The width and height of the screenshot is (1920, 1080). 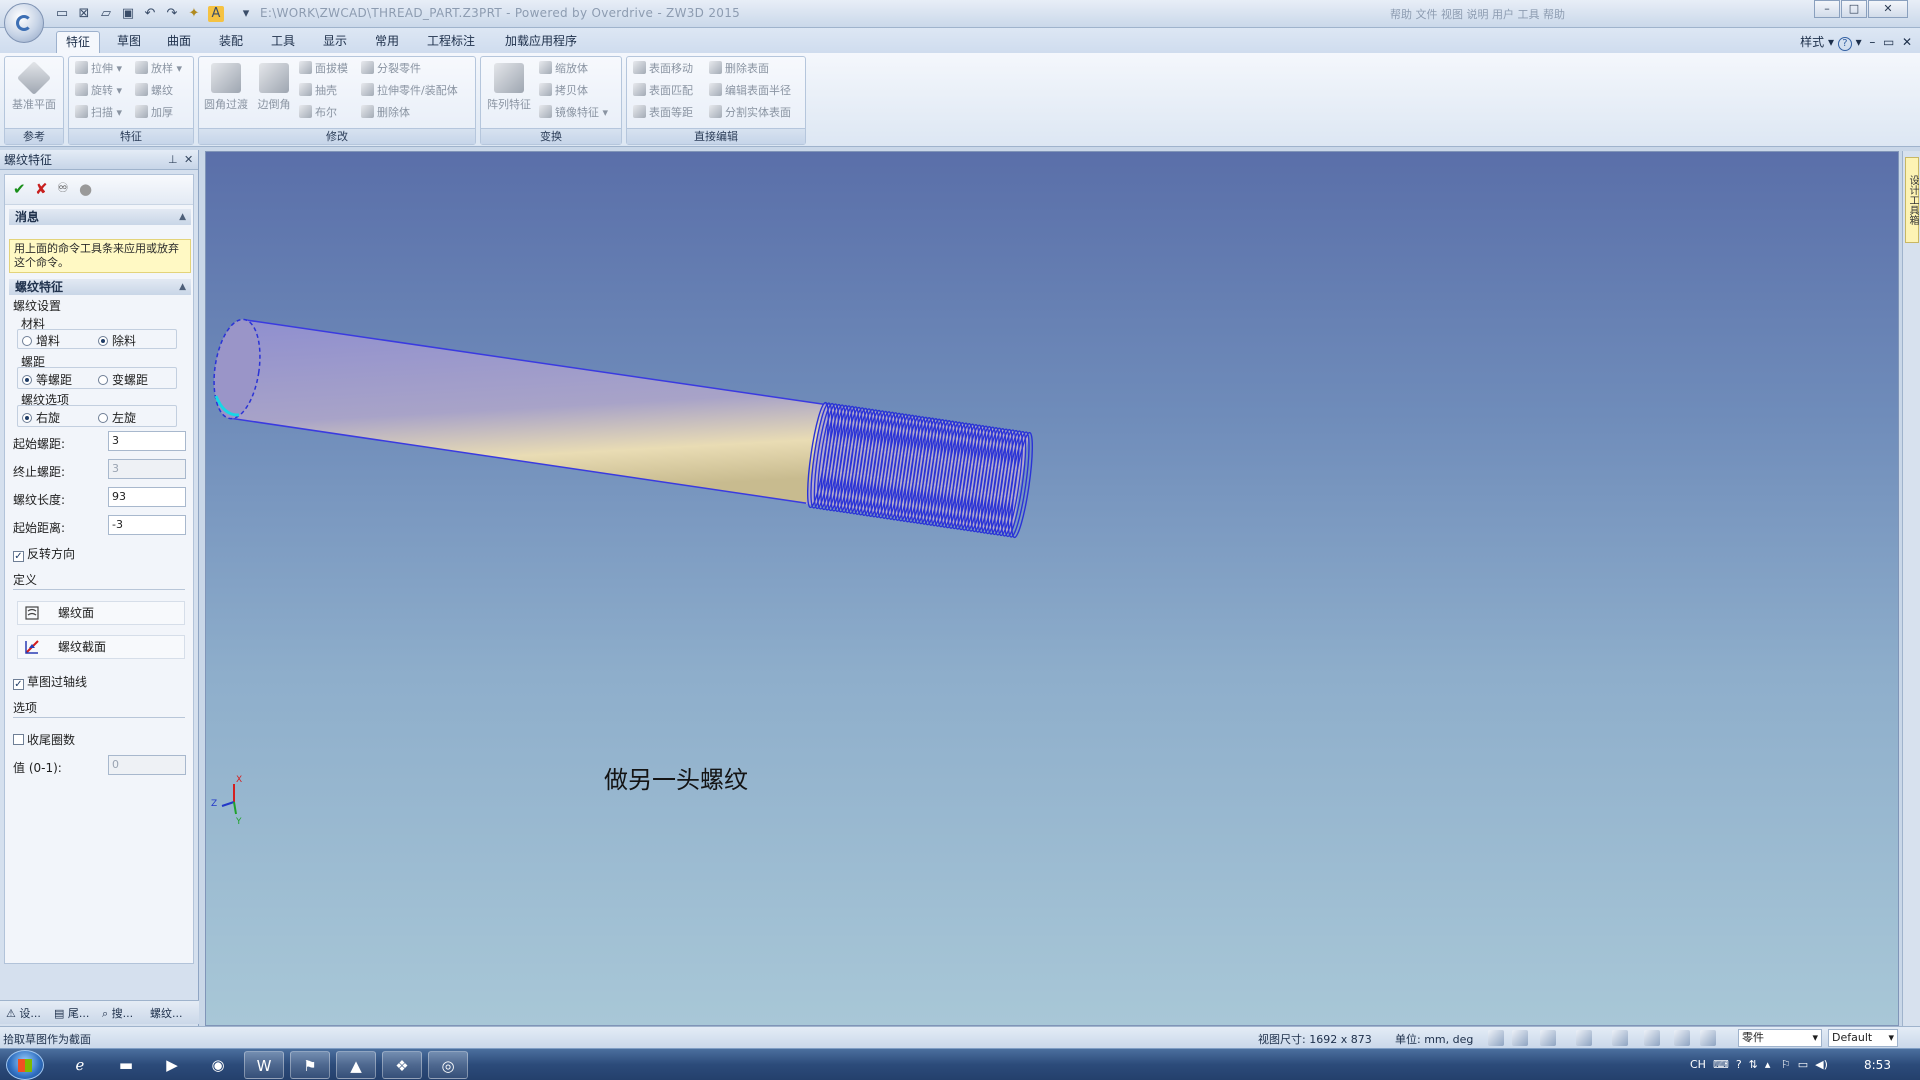 I want to click on thread-face-selector: 螺纹面, so click(x=101, y=613).